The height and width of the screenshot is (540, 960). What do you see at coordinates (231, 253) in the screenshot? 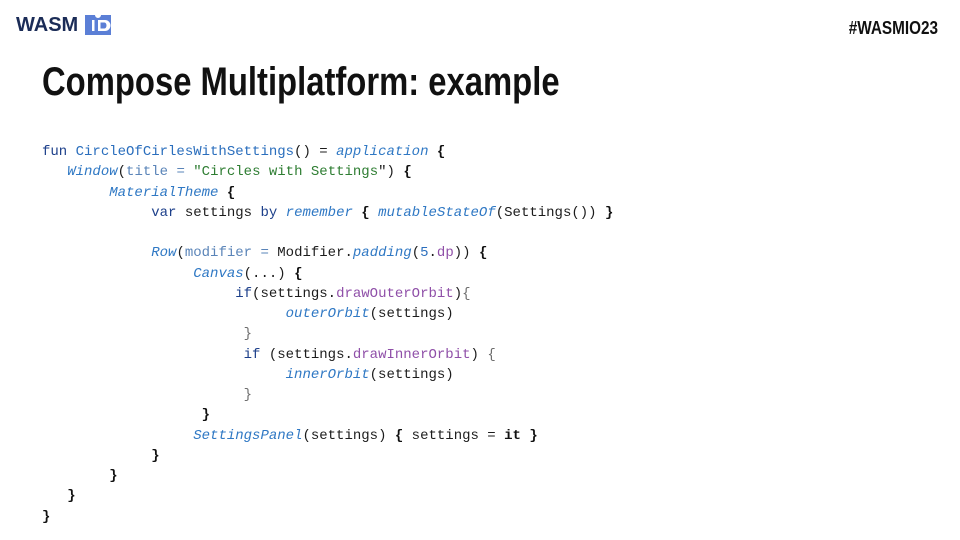
I see `code-token: modifier =` at bounding box center [231, 253].